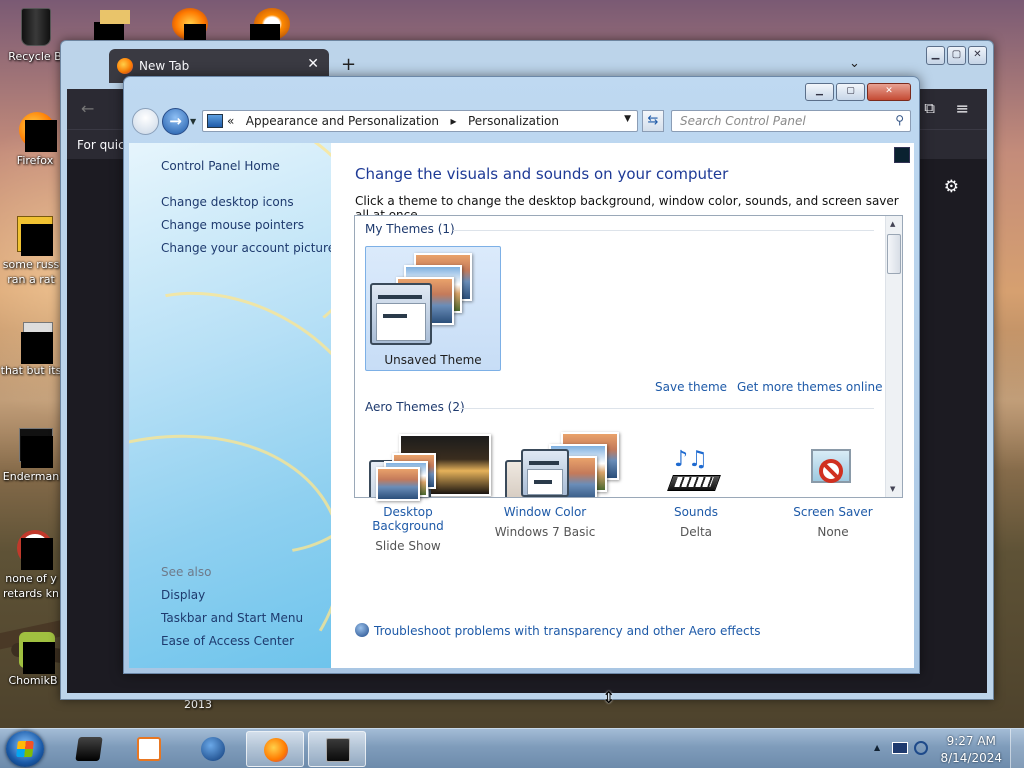 The image size is (1024, 768). I want to click on help-icon, so click(902, 155).